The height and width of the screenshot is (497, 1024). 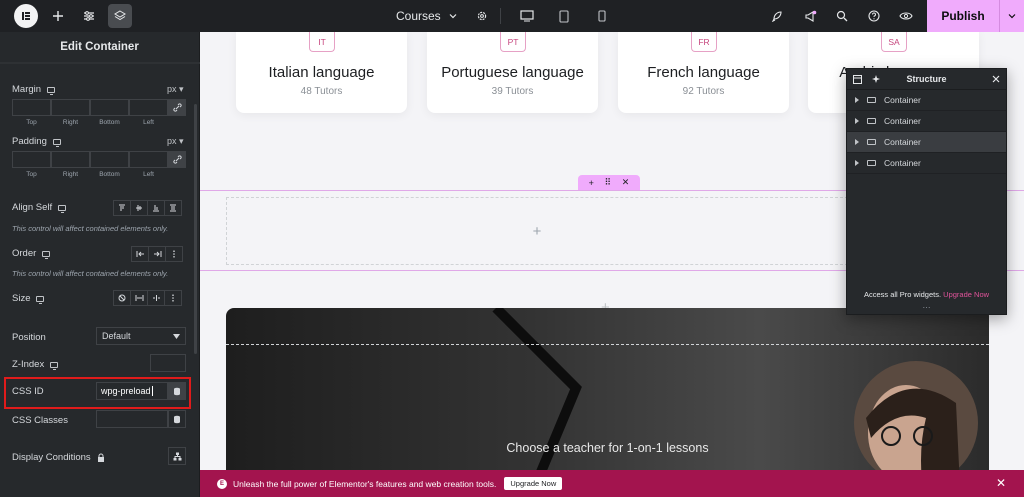 I want to click on plus-icon, so click(x=58, y=16).